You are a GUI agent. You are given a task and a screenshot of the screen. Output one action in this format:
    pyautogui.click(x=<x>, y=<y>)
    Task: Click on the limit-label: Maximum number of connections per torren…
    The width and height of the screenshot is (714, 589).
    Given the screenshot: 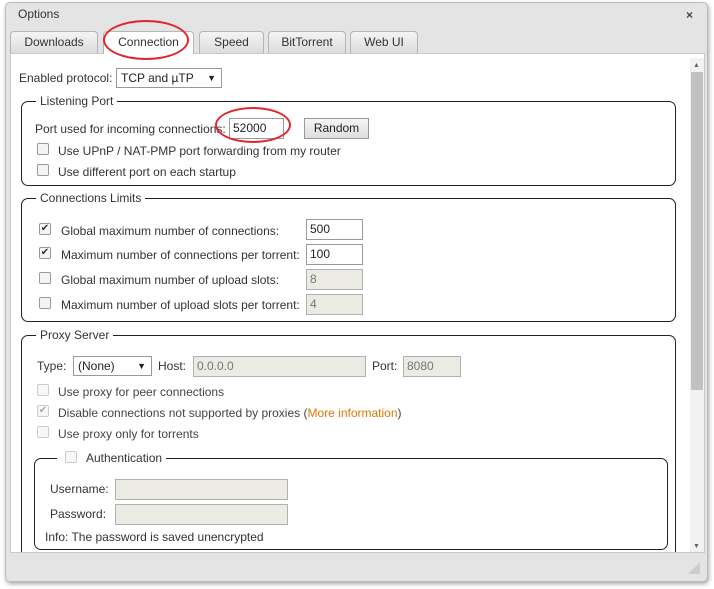 What is the action you would take?
    pyautogui.click(x=180, y=255)
    